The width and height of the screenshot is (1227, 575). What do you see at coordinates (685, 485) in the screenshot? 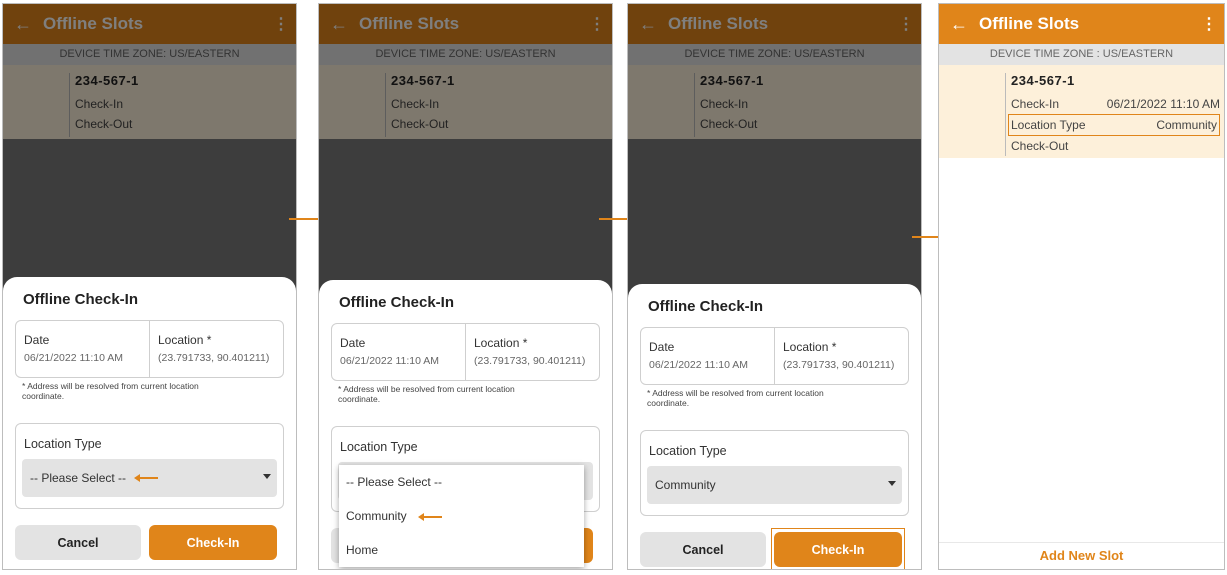
I see `select-value: Community` at bounding box center [685, 485].